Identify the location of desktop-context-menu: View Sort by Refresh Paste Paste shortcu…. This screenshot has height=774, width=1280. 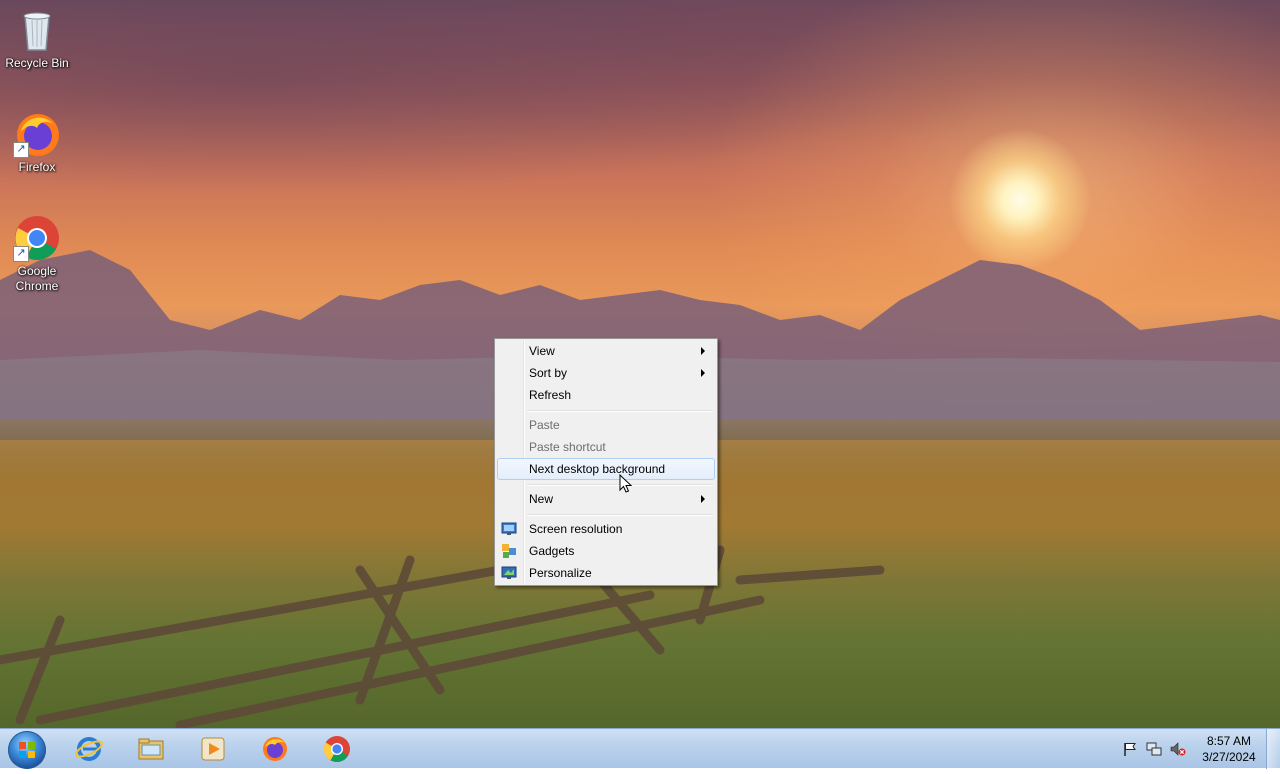
(606, 462).